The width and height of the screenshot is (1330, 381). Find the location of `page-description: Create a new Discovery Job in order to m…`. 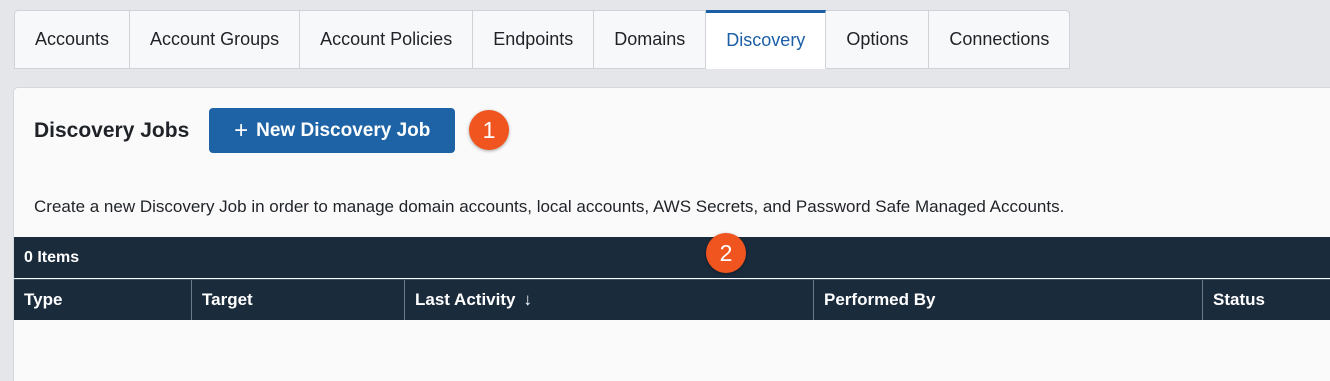

page-description: Create a new Discovery Job in order to m… is located at coordinates (549, 206).